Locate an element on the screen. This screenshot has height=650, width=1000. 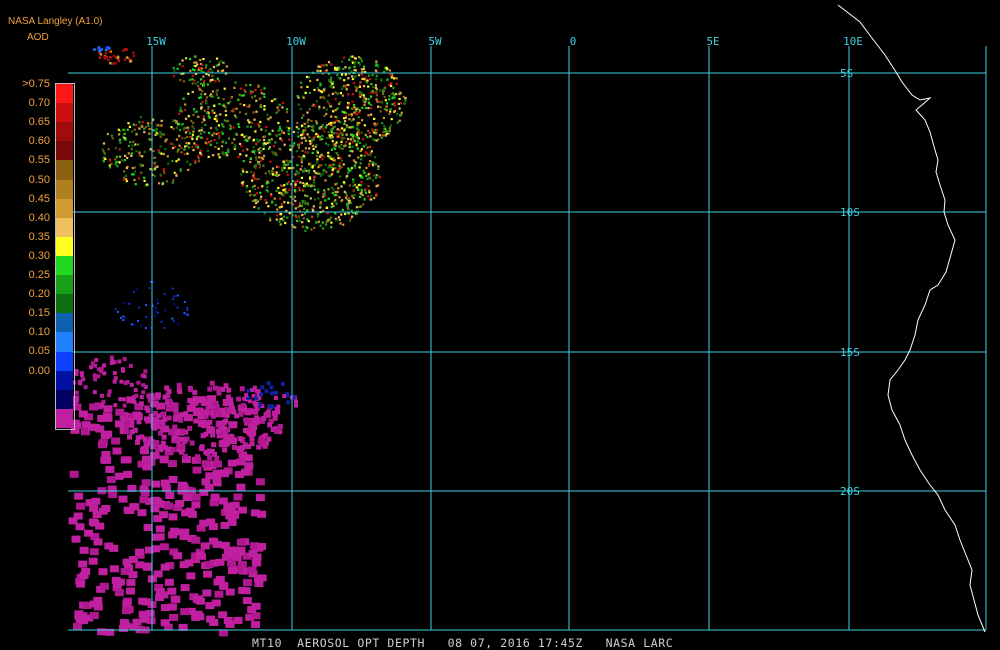
longitude-label: 10W is located at coordinates (296, 41).